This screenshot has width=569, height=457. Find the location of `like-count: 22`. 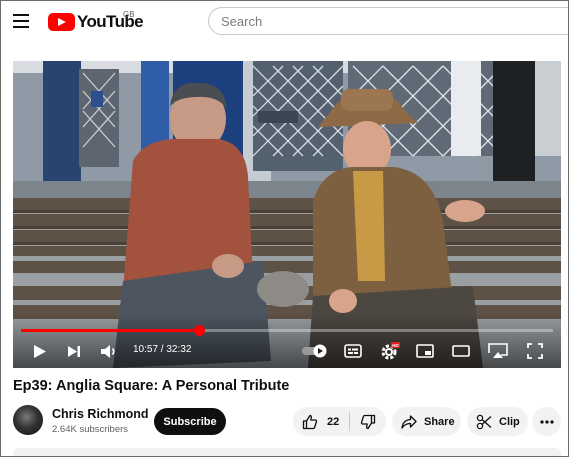

like-count: 22 is located at coordinates (333, 421).